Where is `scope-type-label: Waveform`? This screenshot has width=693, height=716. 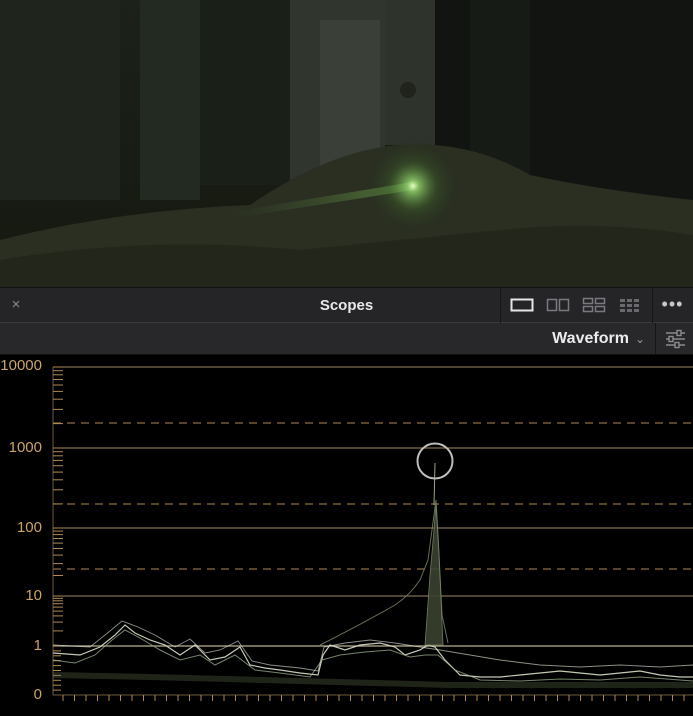 scope-type-label: Waveform is located at coordinates (590, 338).